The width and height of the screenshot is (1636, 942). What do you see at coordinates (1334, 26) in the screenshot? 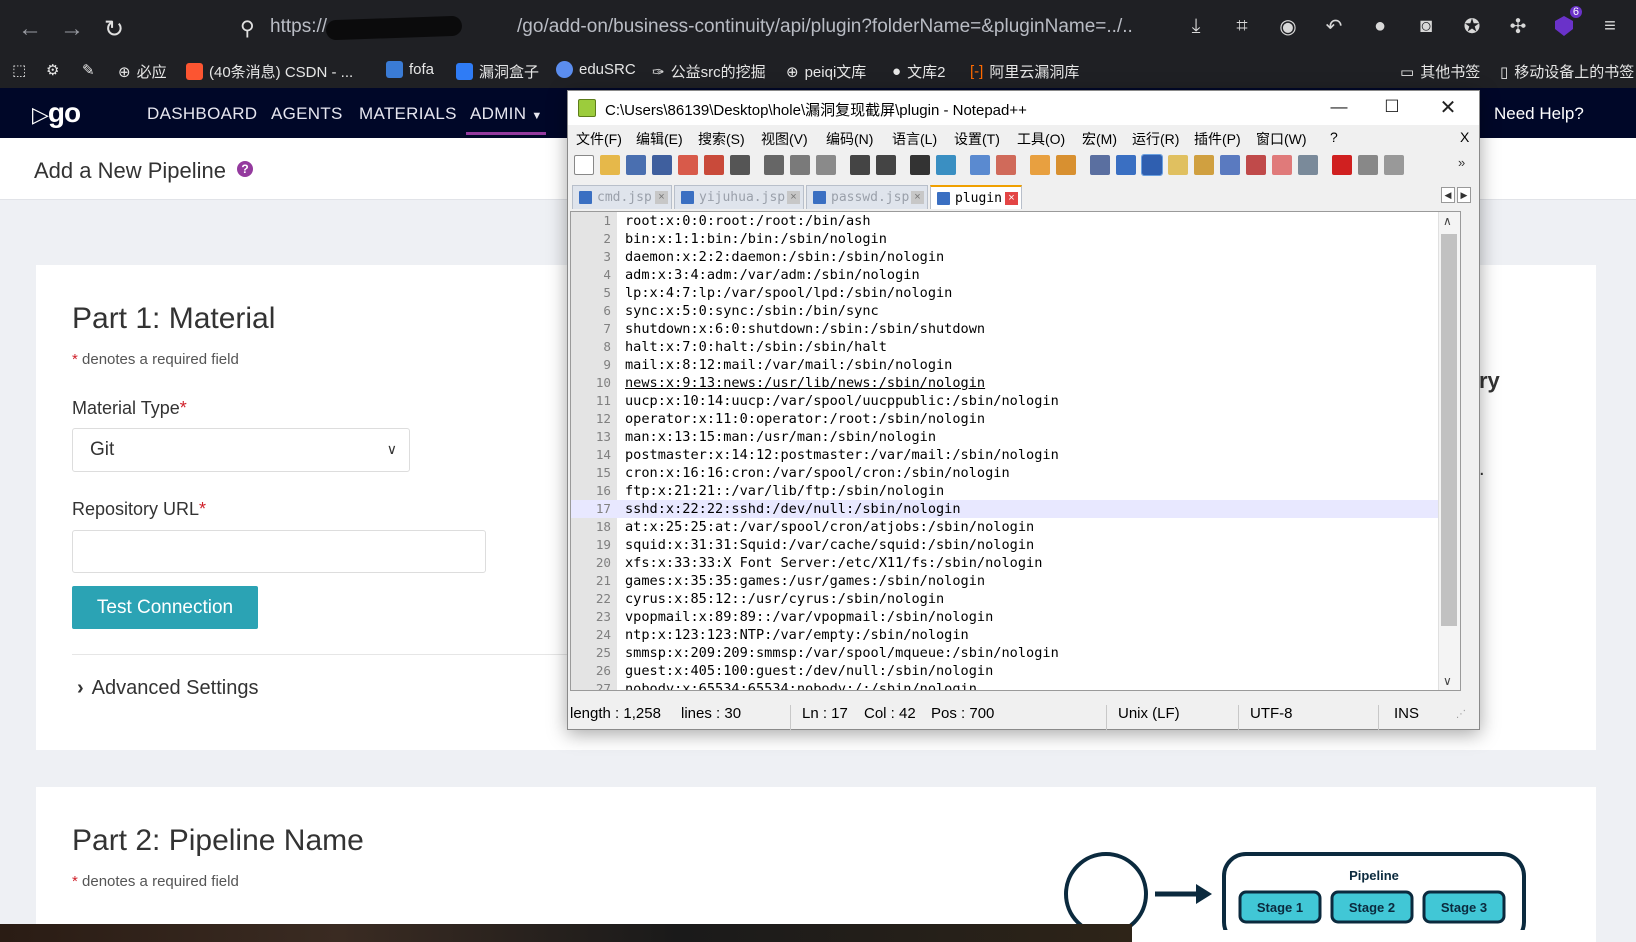
I see `undo-icon: ↶` at bounding box center [1334, 26].